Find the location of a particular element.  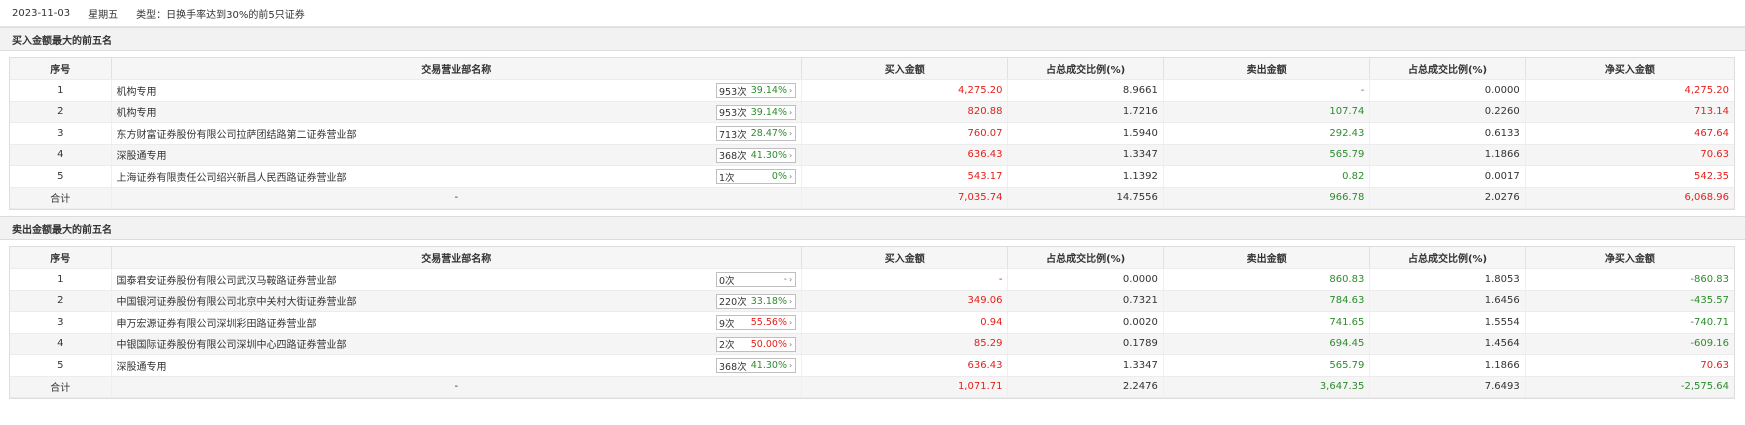

sell-ratio: 0.2260 is located at coordinates (1447, 112).